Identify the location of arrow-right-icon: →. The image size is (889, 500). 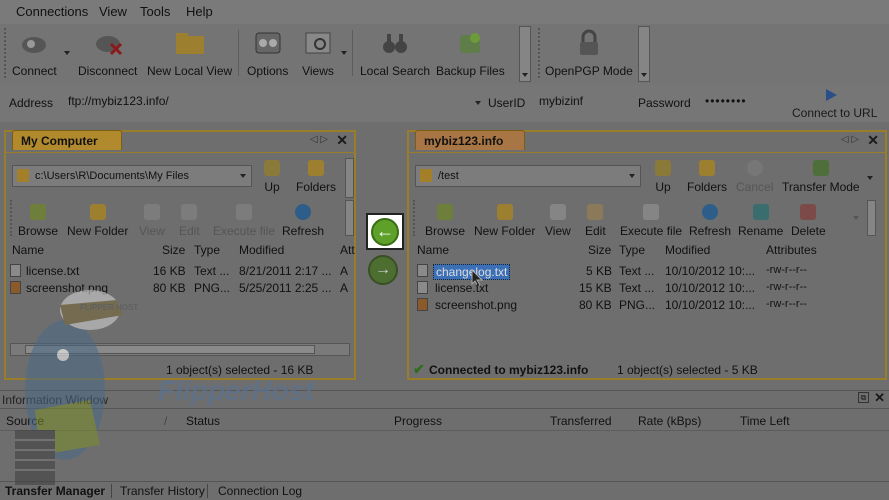
(383, 269).